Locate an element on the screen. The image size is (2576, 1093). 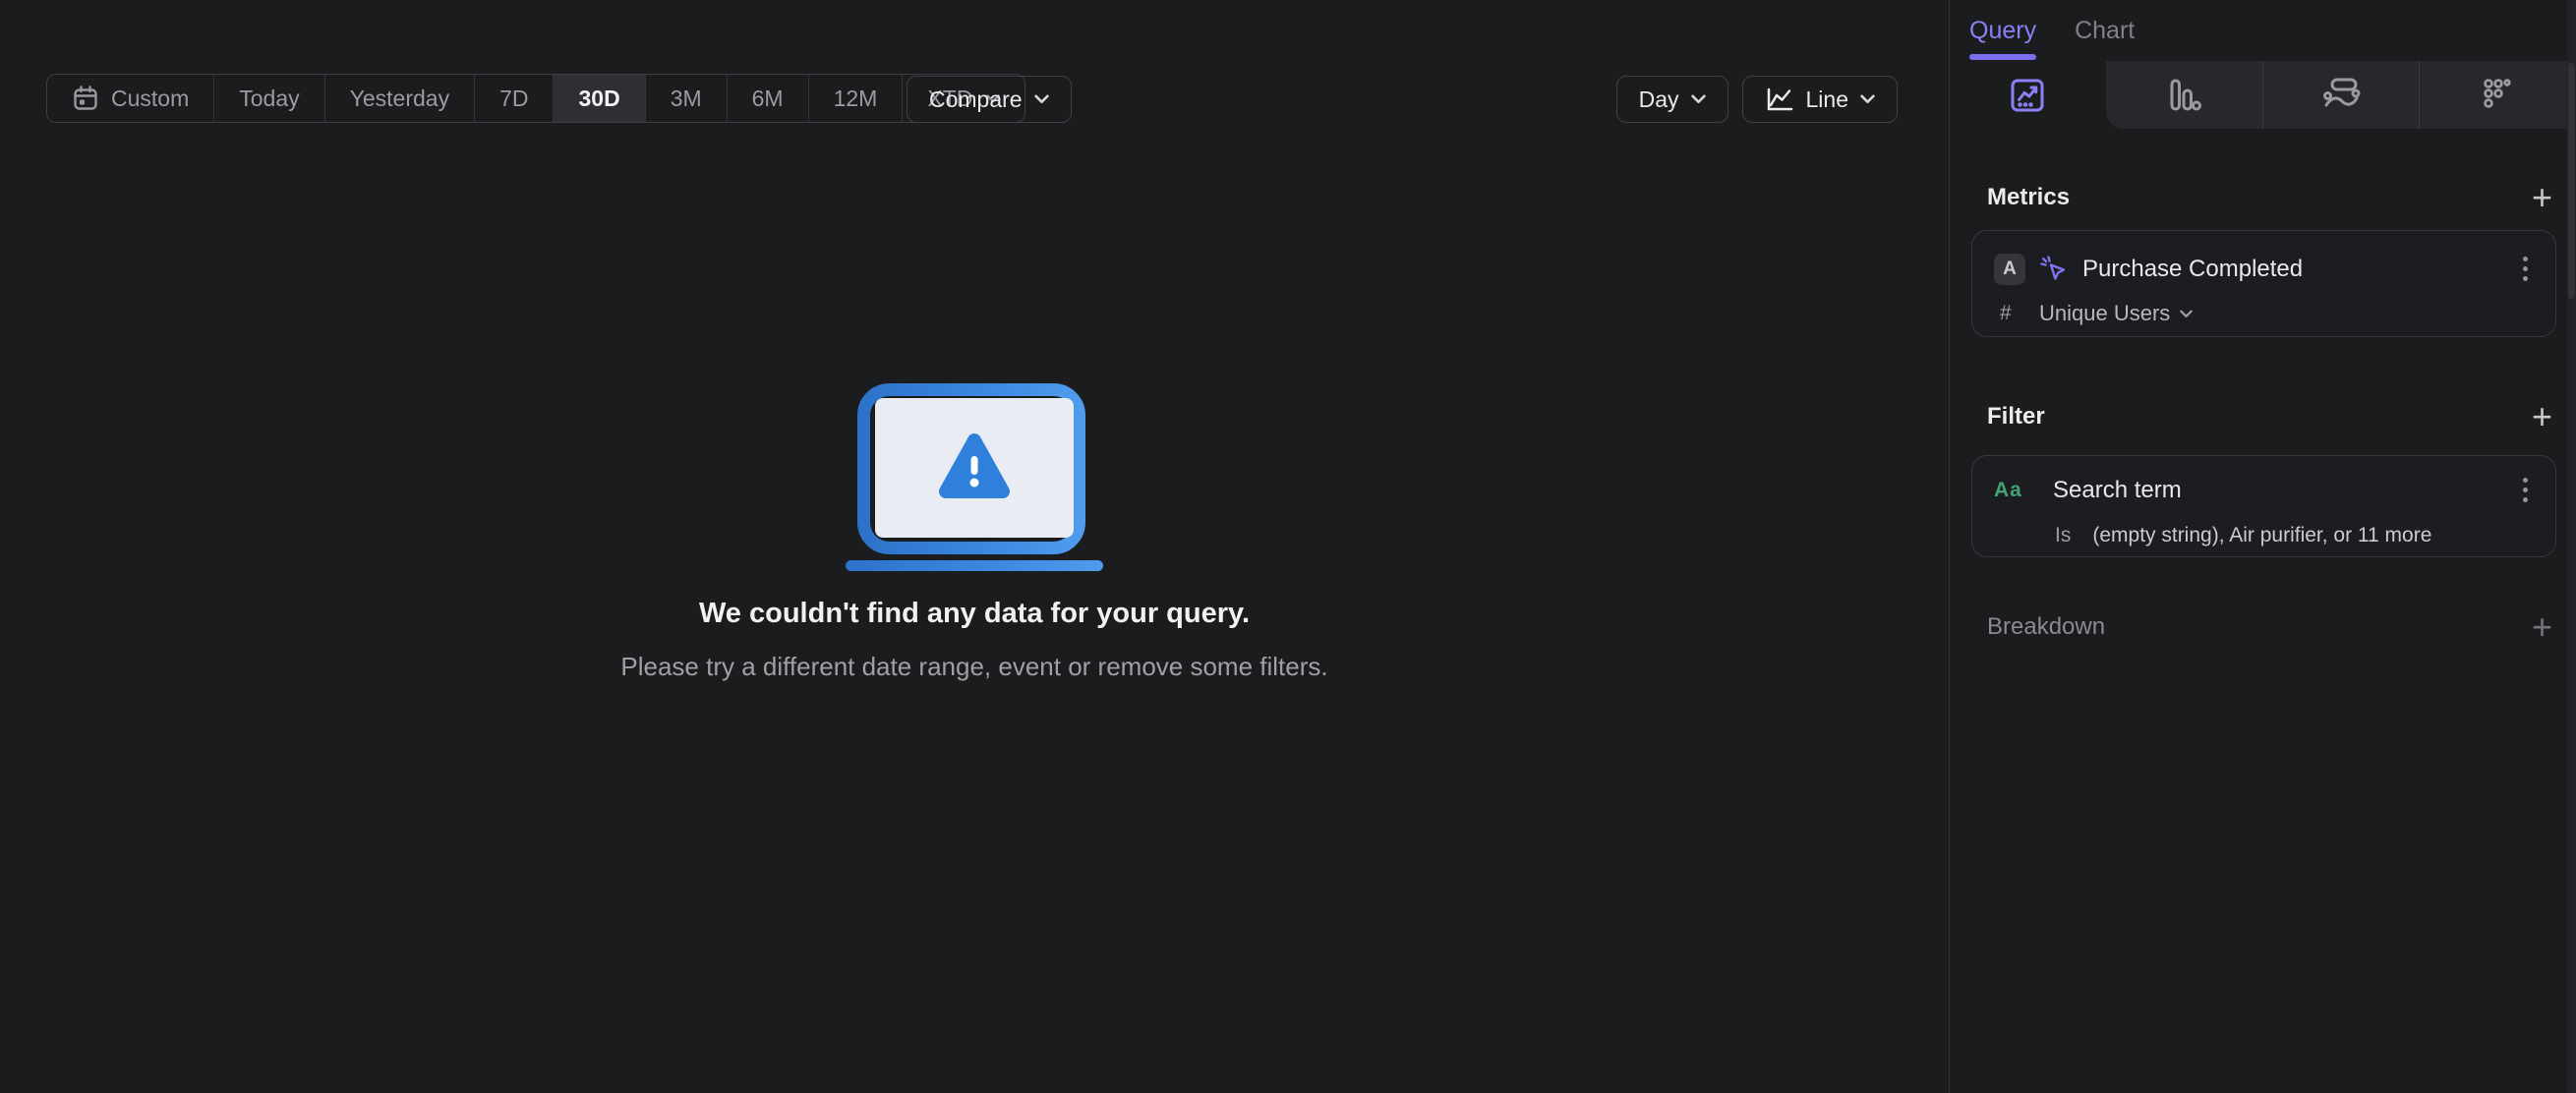
filter-operator: Is is located at coordinates (2063, 535).